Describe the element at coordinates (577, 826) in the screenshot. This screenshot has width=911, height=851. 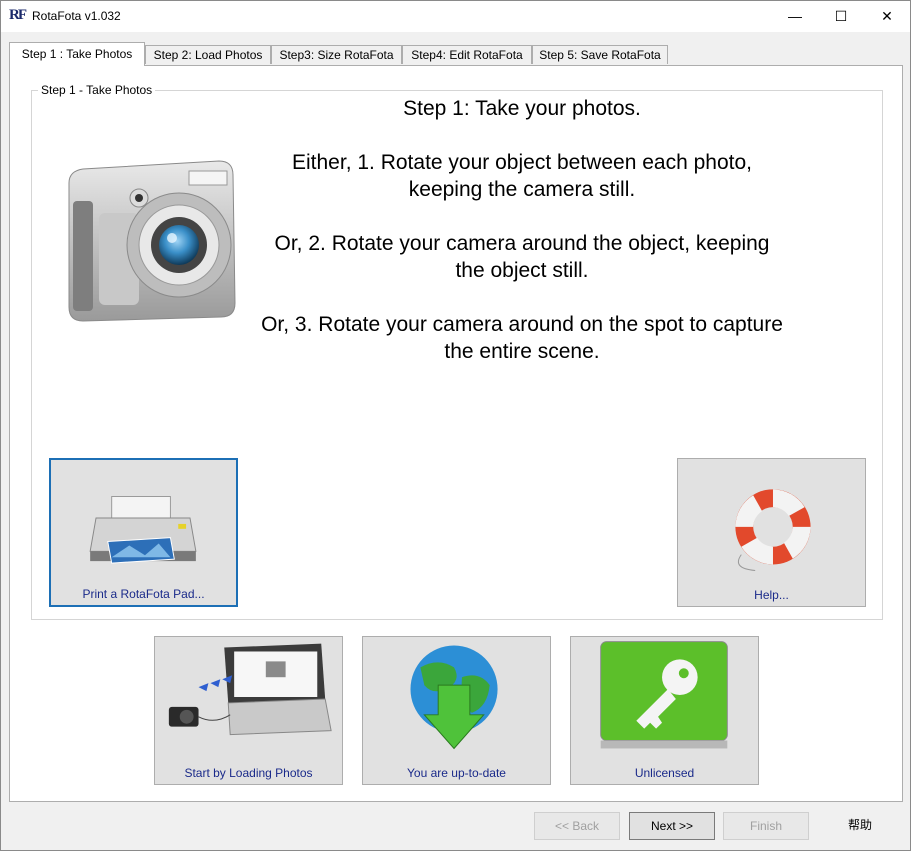
I see `back-button: << Back` at that location.